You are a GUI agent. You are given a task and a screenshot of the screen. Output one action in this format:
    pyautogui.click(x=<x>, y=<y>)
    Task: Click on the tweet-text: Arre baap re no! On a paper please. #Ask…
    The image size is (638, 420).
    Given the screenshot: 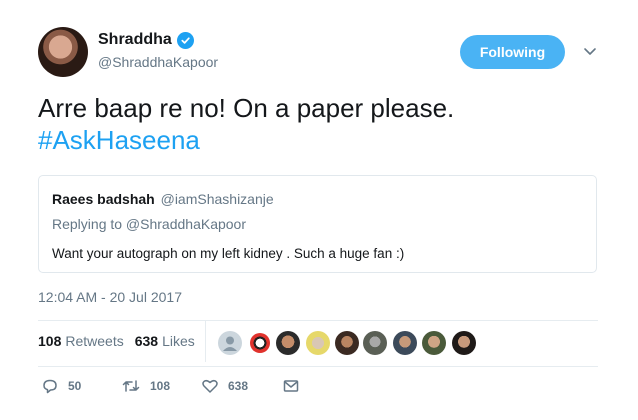 What is the action you would take?
    pyautogui.click(x=323, y=124)
    